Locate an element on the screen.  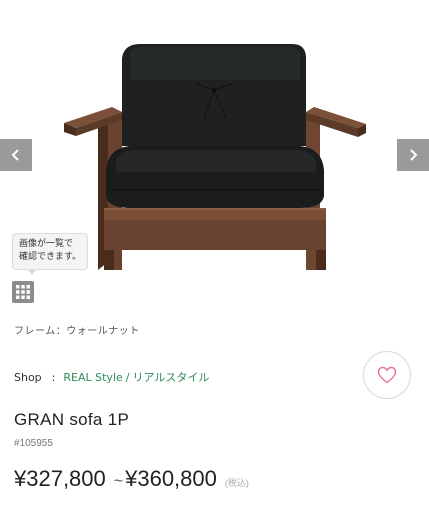
chevron-right-icon is located at coordinates (414, 155).